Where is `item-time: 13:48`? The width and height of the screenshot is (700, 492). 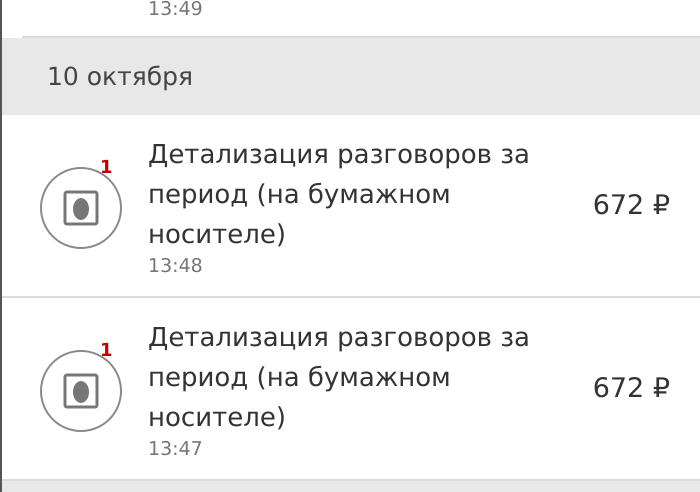
item-time: 13:48 is located at coordinates (176, 265).